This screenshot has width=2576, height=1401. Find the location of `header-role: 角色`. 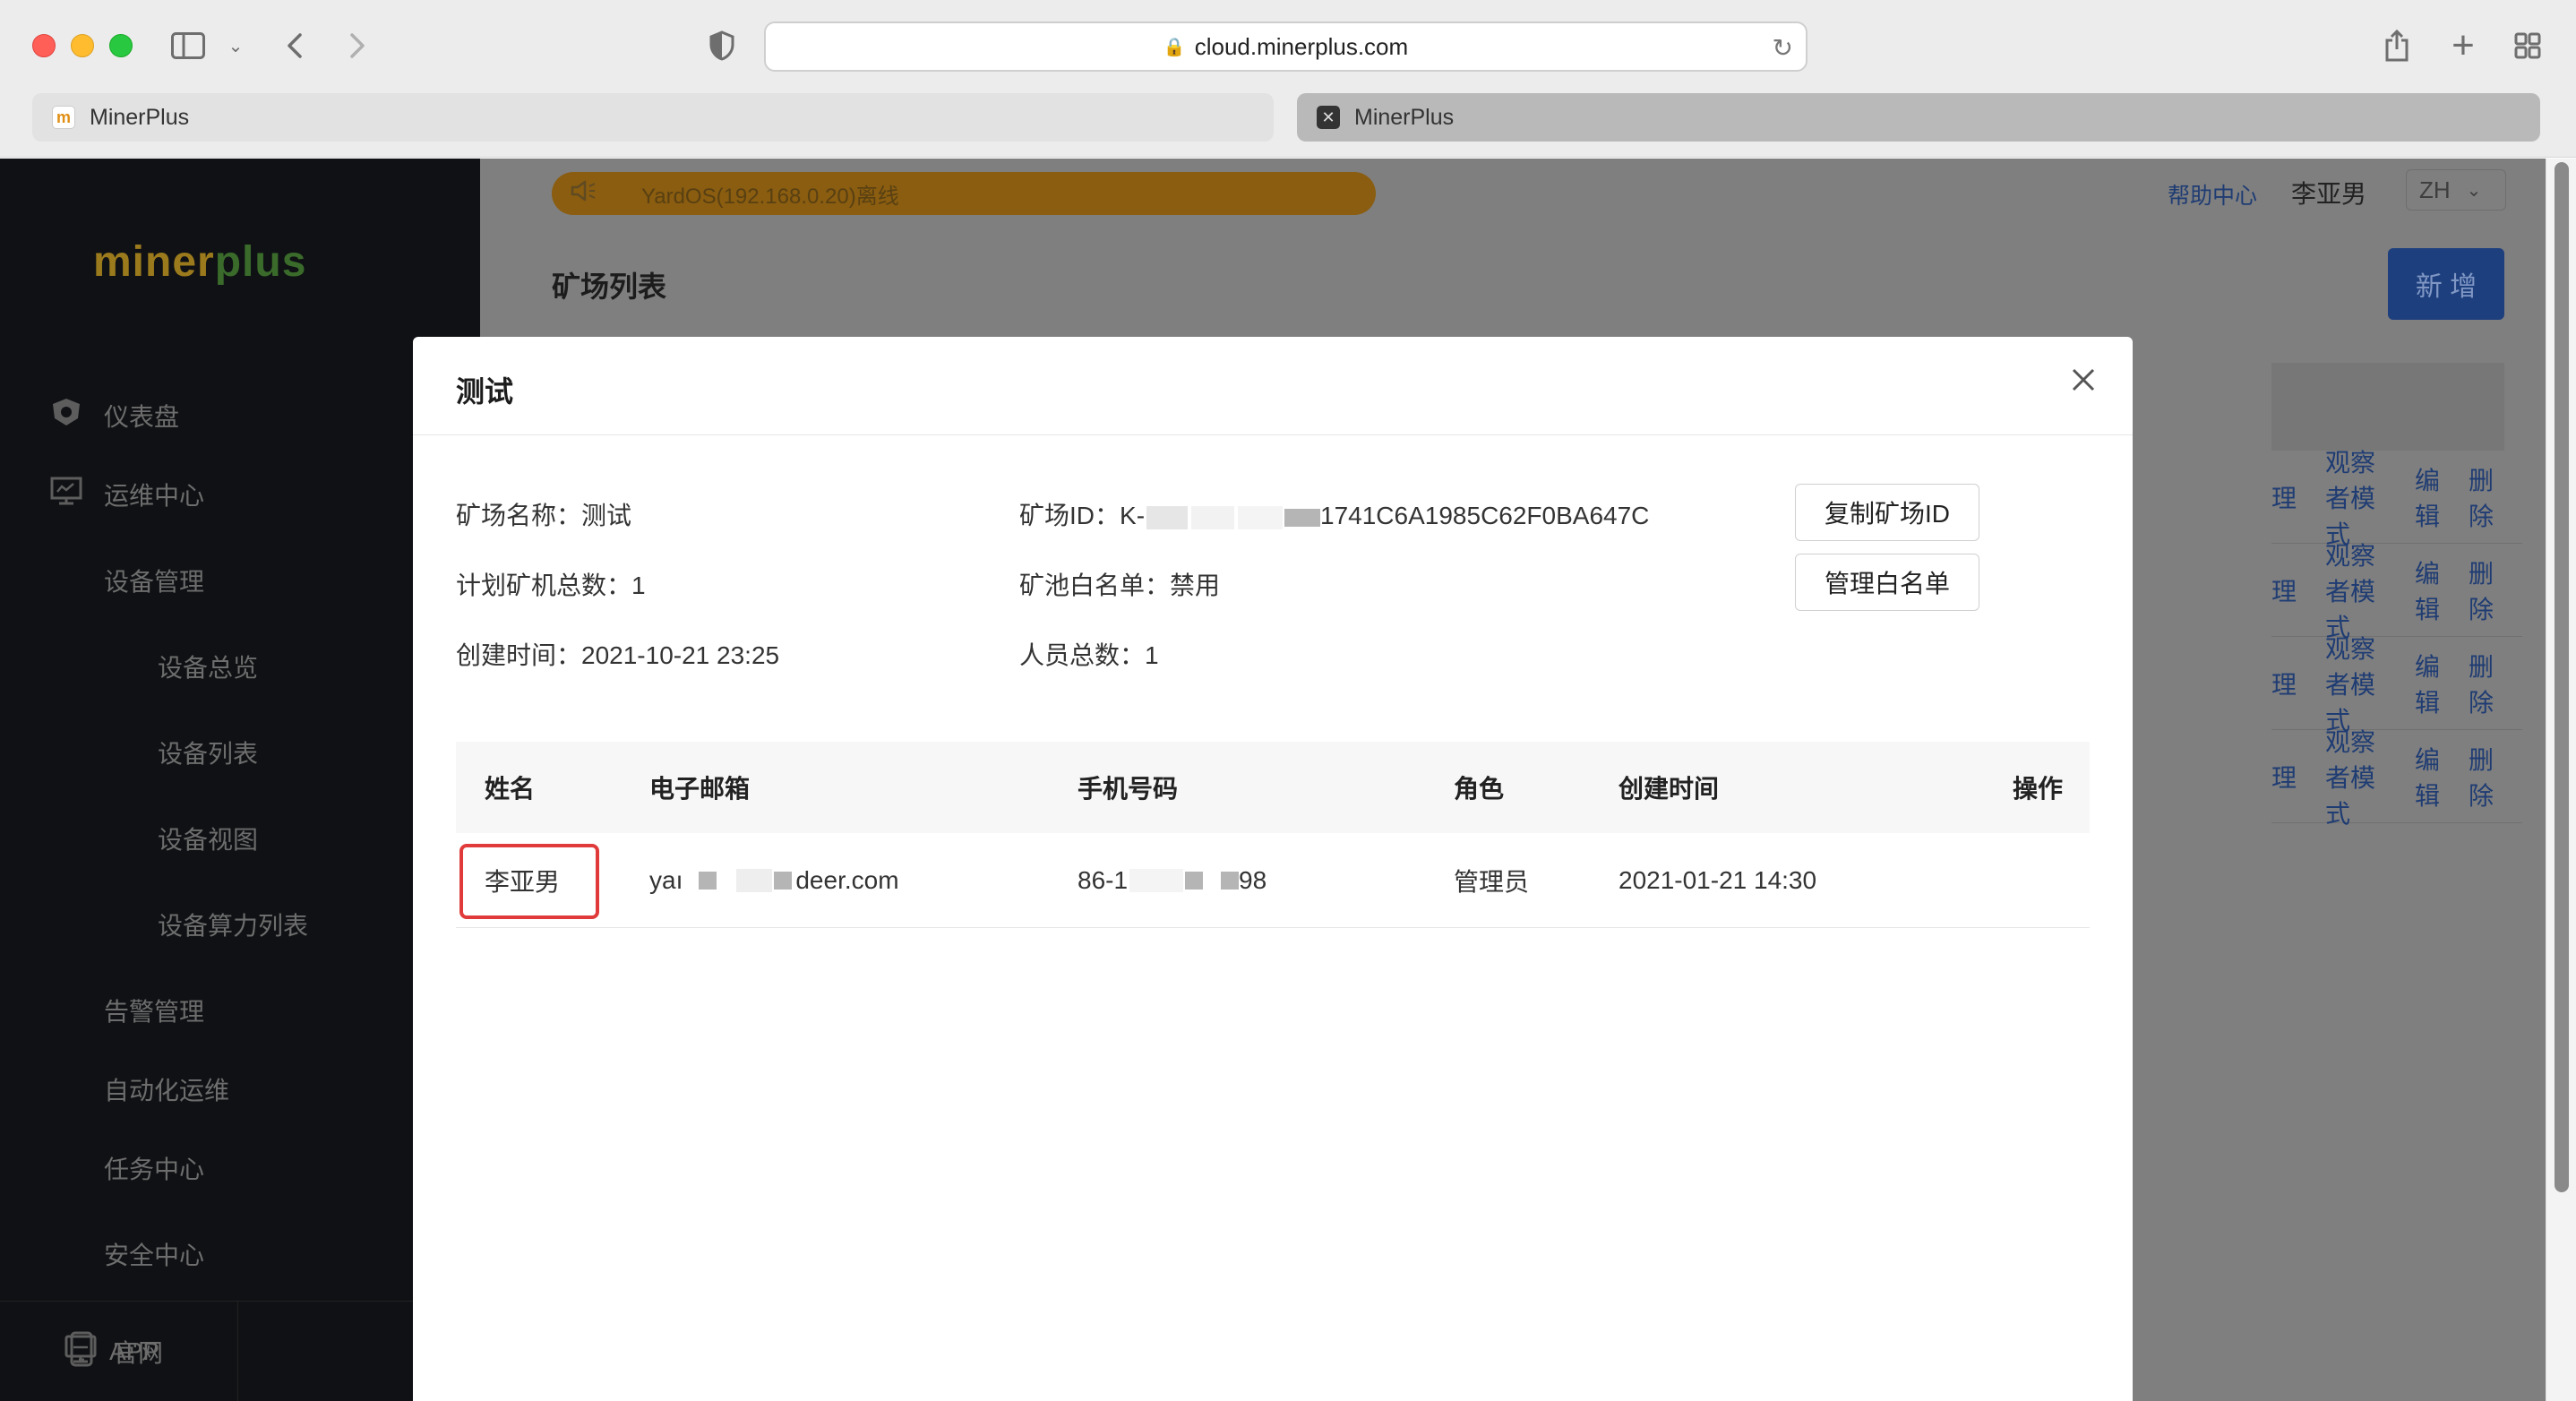

header-role: 角色 is located at coordinates (1479, 789).